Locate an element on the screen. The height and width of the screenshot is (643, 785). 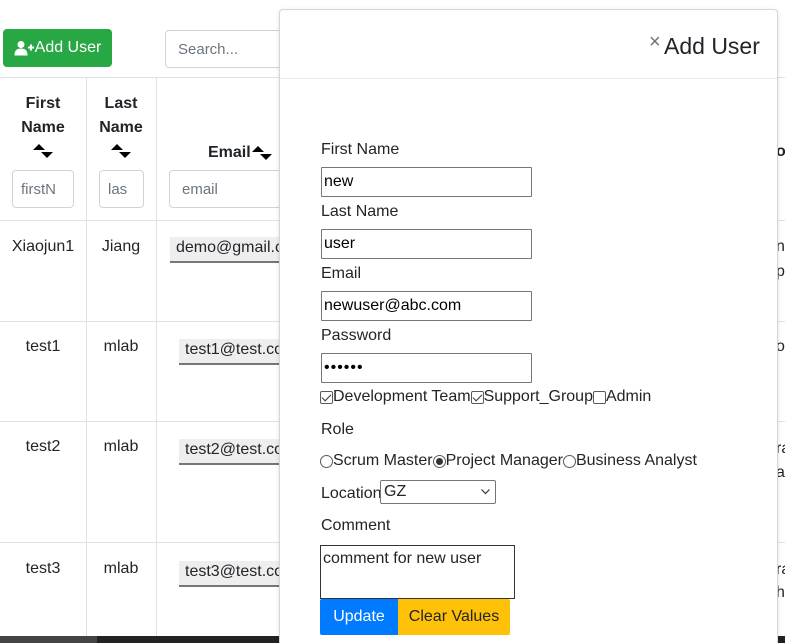
header-email: Email is located at coordinates (244, 153).